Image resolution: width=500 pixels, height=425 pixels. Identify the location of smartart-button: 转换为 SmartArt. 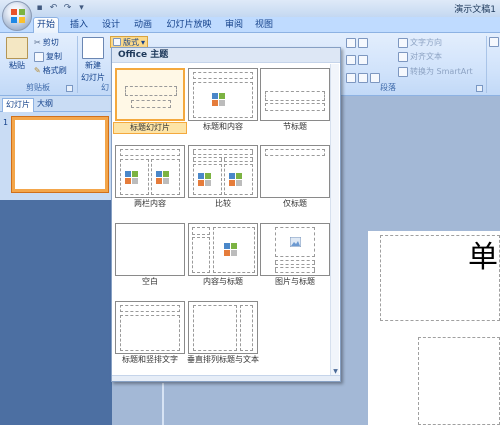
(435, 71).